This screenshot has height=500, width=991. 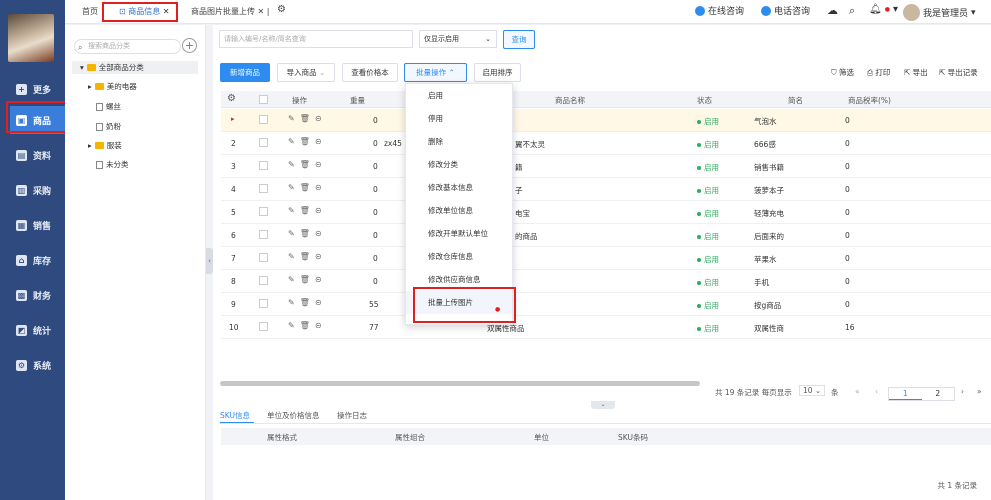 What do you see at coordinates (306, 72) in the screenshot?
I see `import-goods-button: 导入商品 ⌄` at bounding box center [306, 72].